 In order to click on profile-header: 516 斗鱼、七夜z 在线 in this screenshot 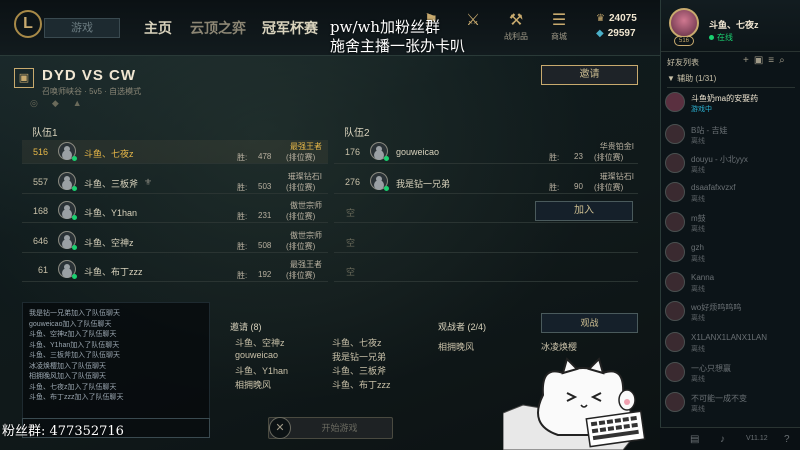, I will do `click(730, 26)`.